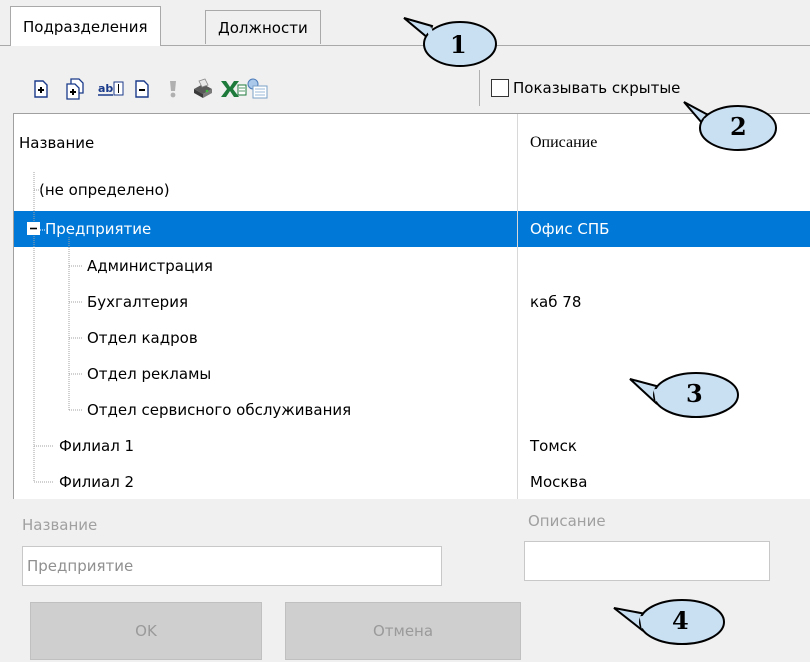  I want to click on callout-2-number: 2, so click(738, 126).